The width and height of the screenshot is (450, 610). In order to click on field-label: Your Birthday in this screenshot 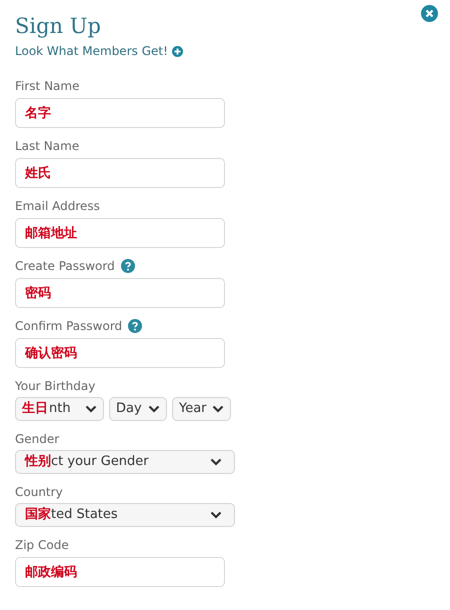, I will do `click(55, 386)`.